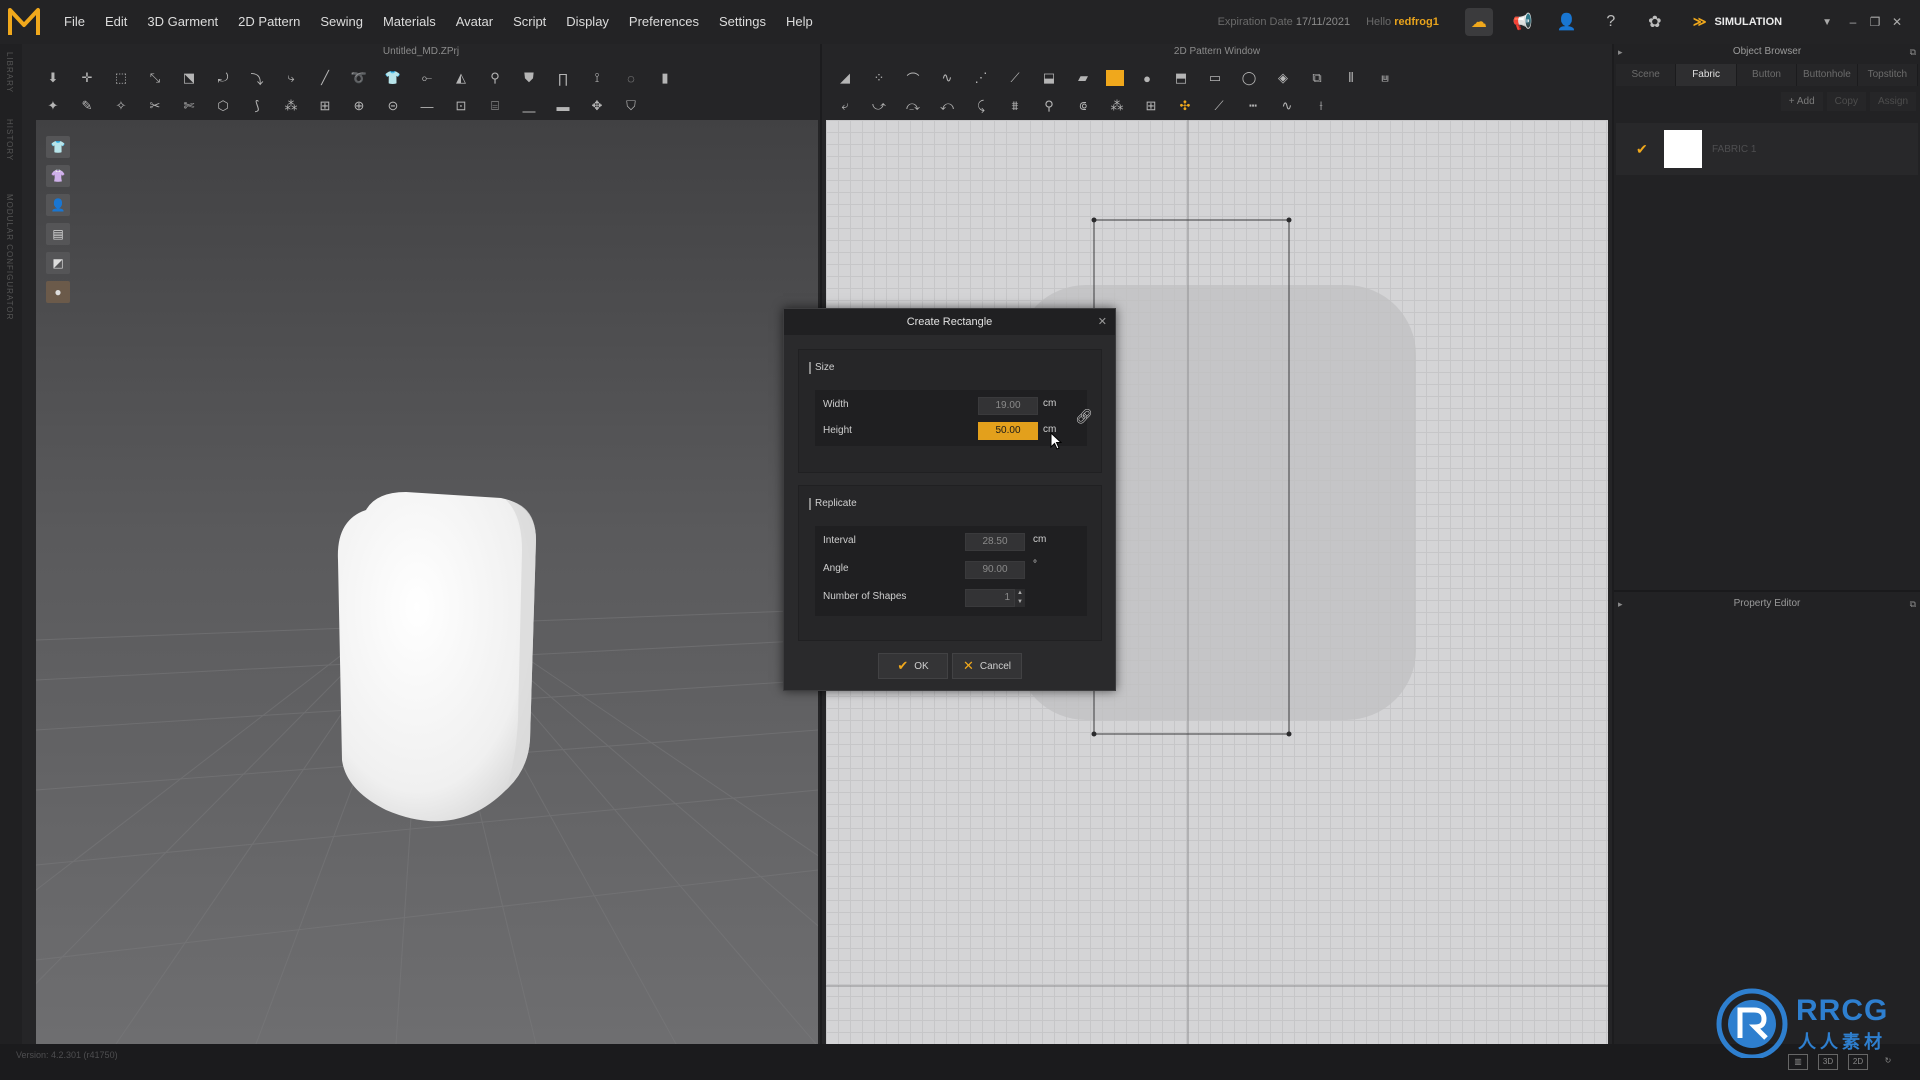  I want to click on link-proportion-icon: 🔗︎, so click(1084, 416).